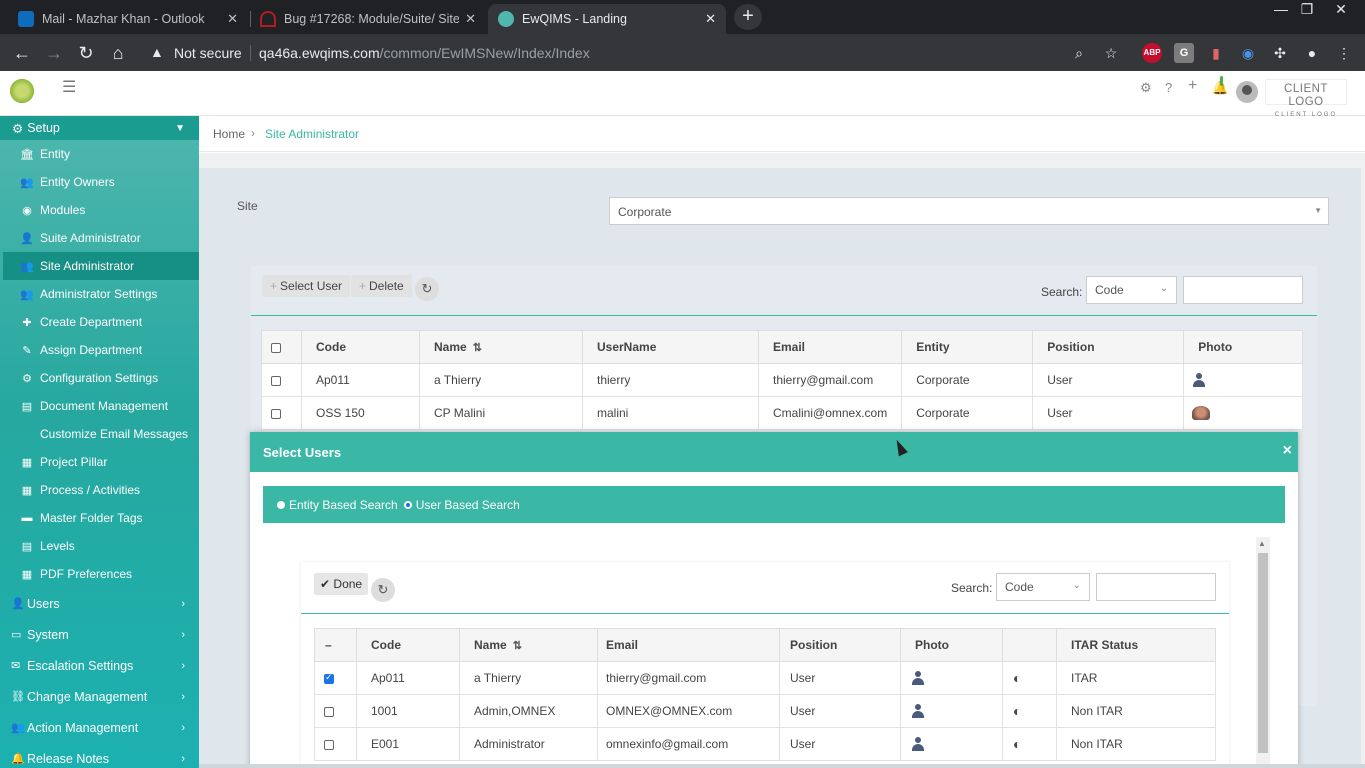 This screenshot has height=768, width=1365. I want to click on restore-icon: ❐, so click(1307, 9).